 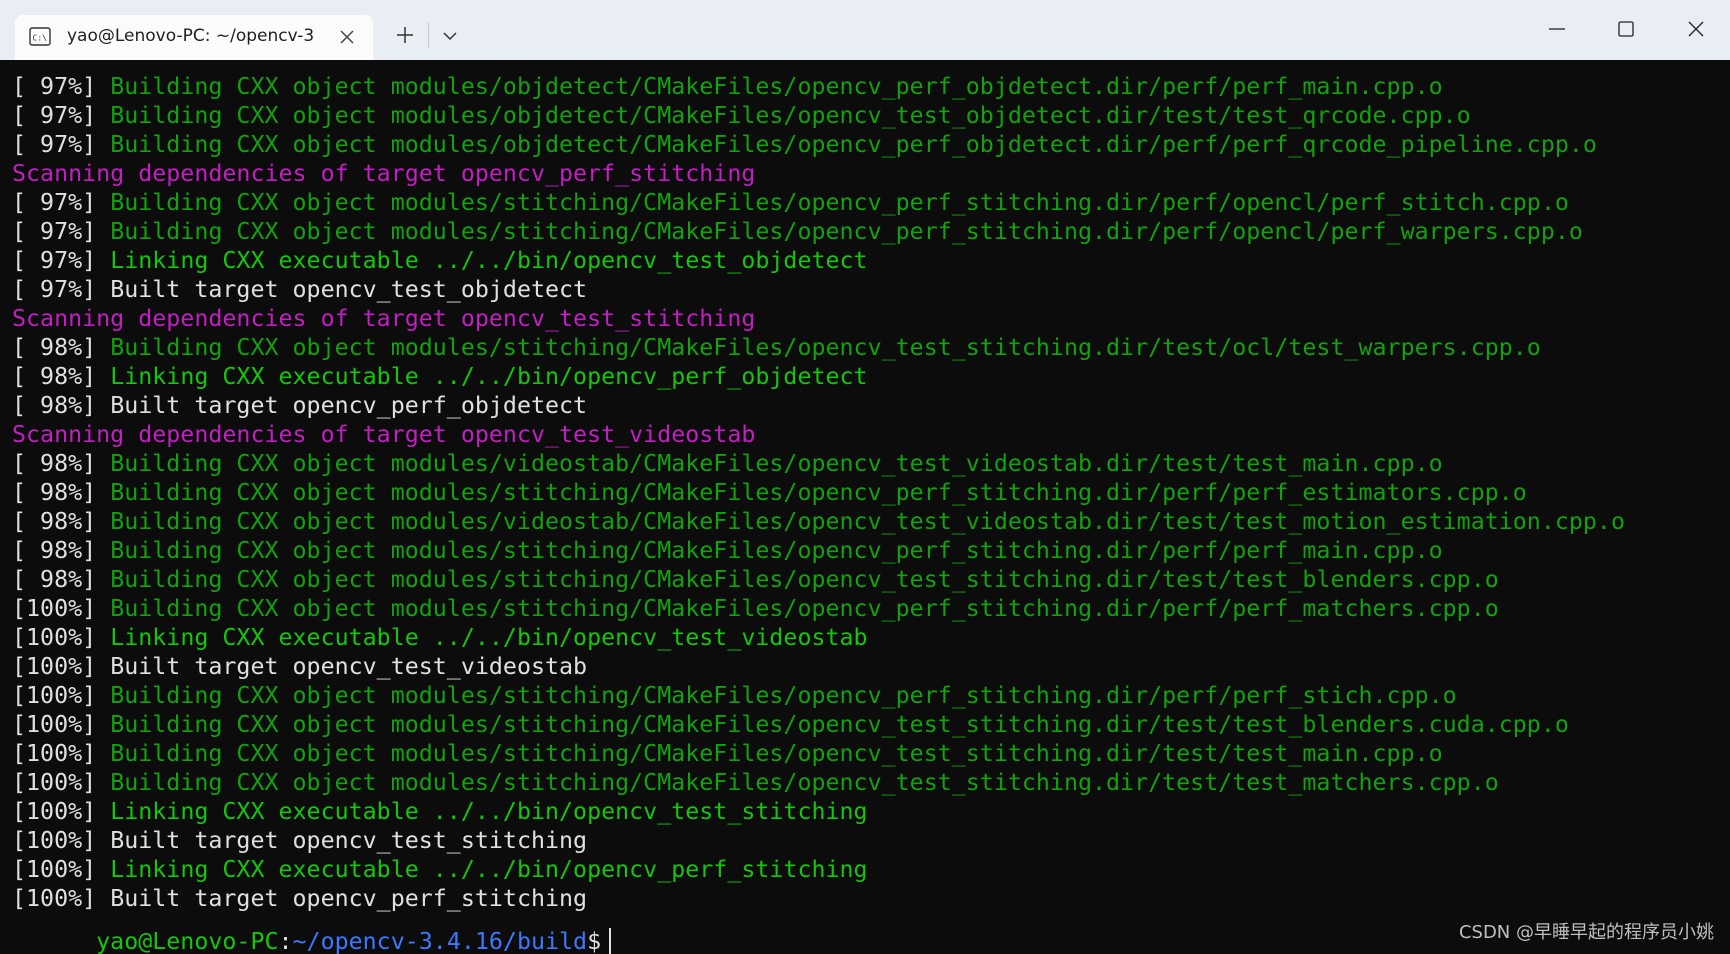 What do you see at coordinates (594, 941) in the screenshot?
I see `prompt-sign: $` at bounding box center [594, 941].